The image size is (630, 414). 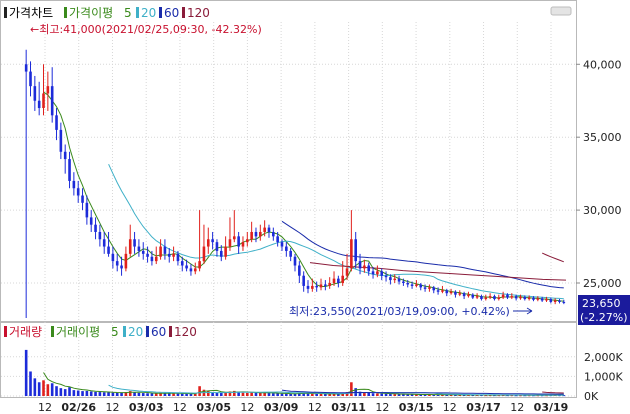 What do you see at coordinates (601, 303) in the screenshot?
I see `last-price-value: 23,650` at bounding box center [601, 303].